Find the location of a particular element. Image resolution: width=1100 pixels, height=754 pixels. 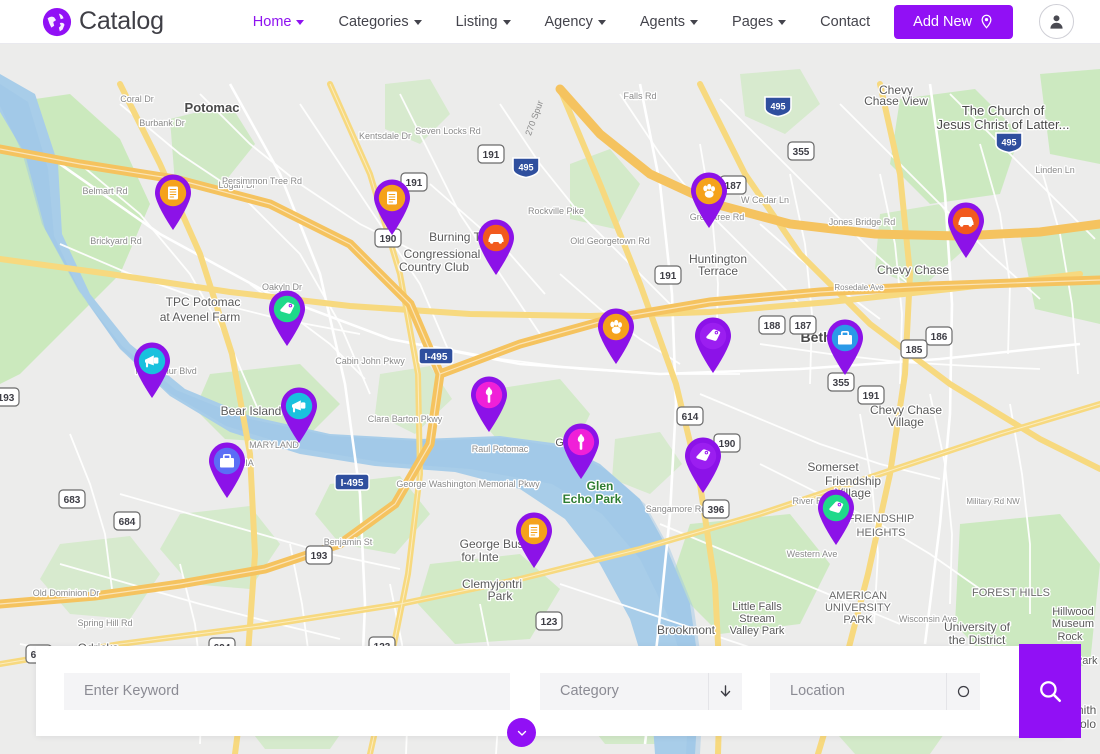

account-avatar-button is located at coordinates (1056, 21).